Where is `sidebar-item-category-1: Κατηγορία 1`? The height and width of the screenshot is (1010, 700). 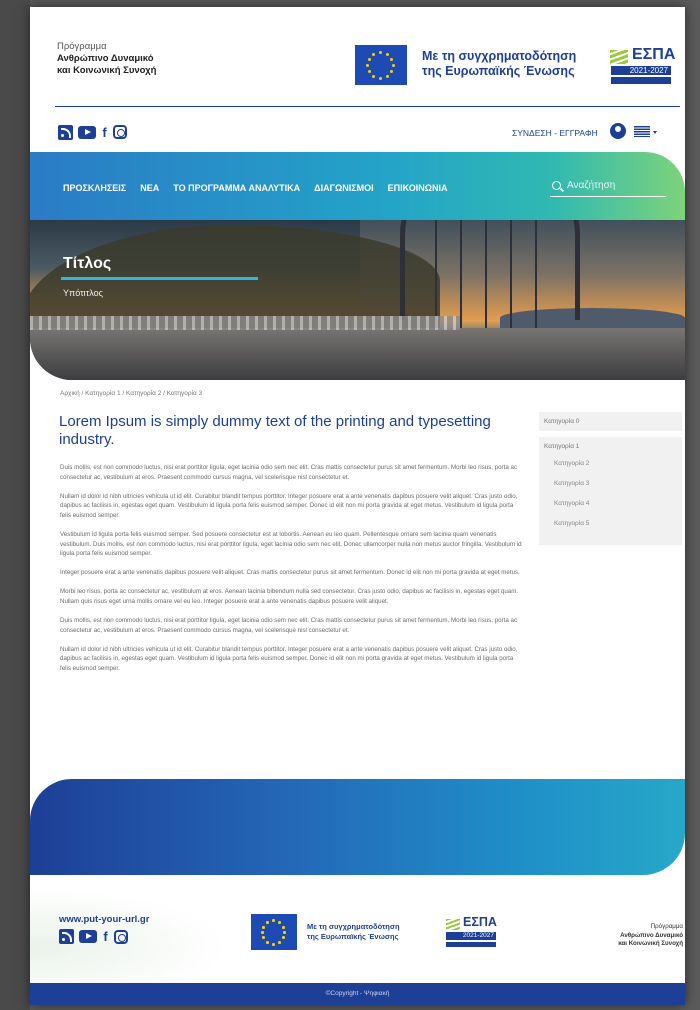 sidebar-item-category-1: Κατηγορία 1 is located at coordinates (610, 447).